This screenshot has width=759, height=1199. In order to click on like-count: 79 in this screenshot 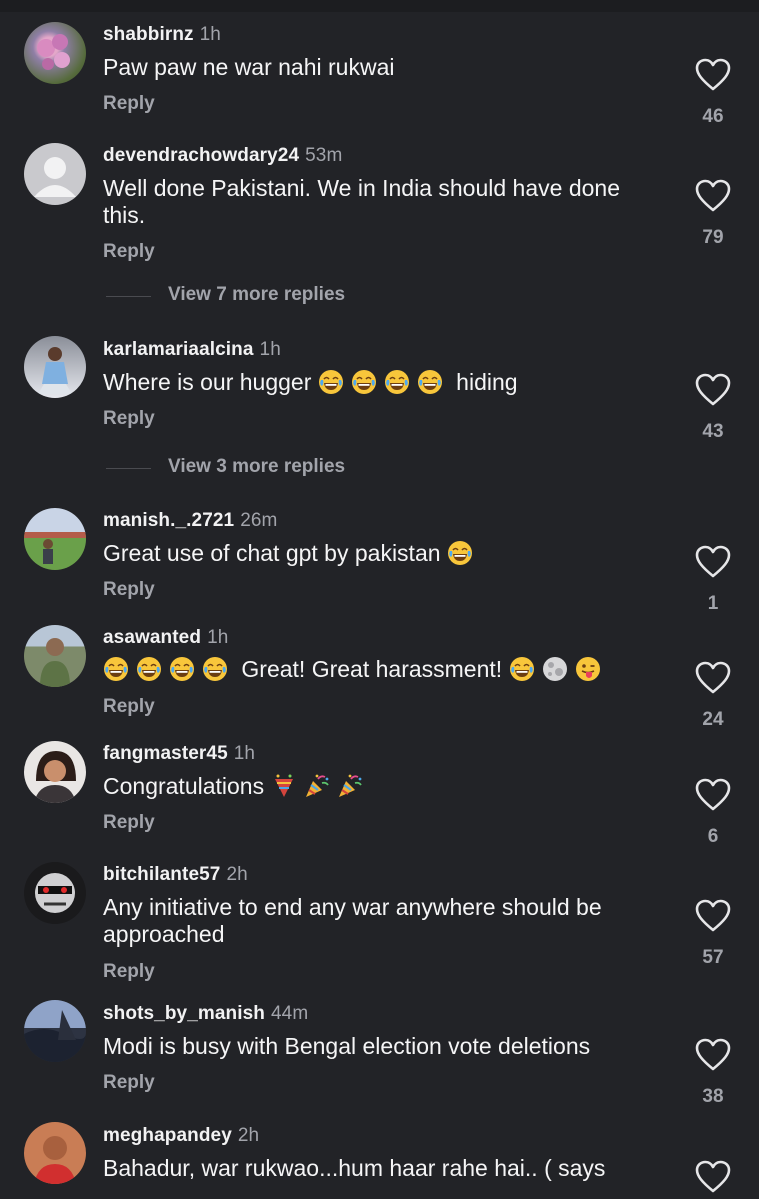, I will do `click(713, 237)`.